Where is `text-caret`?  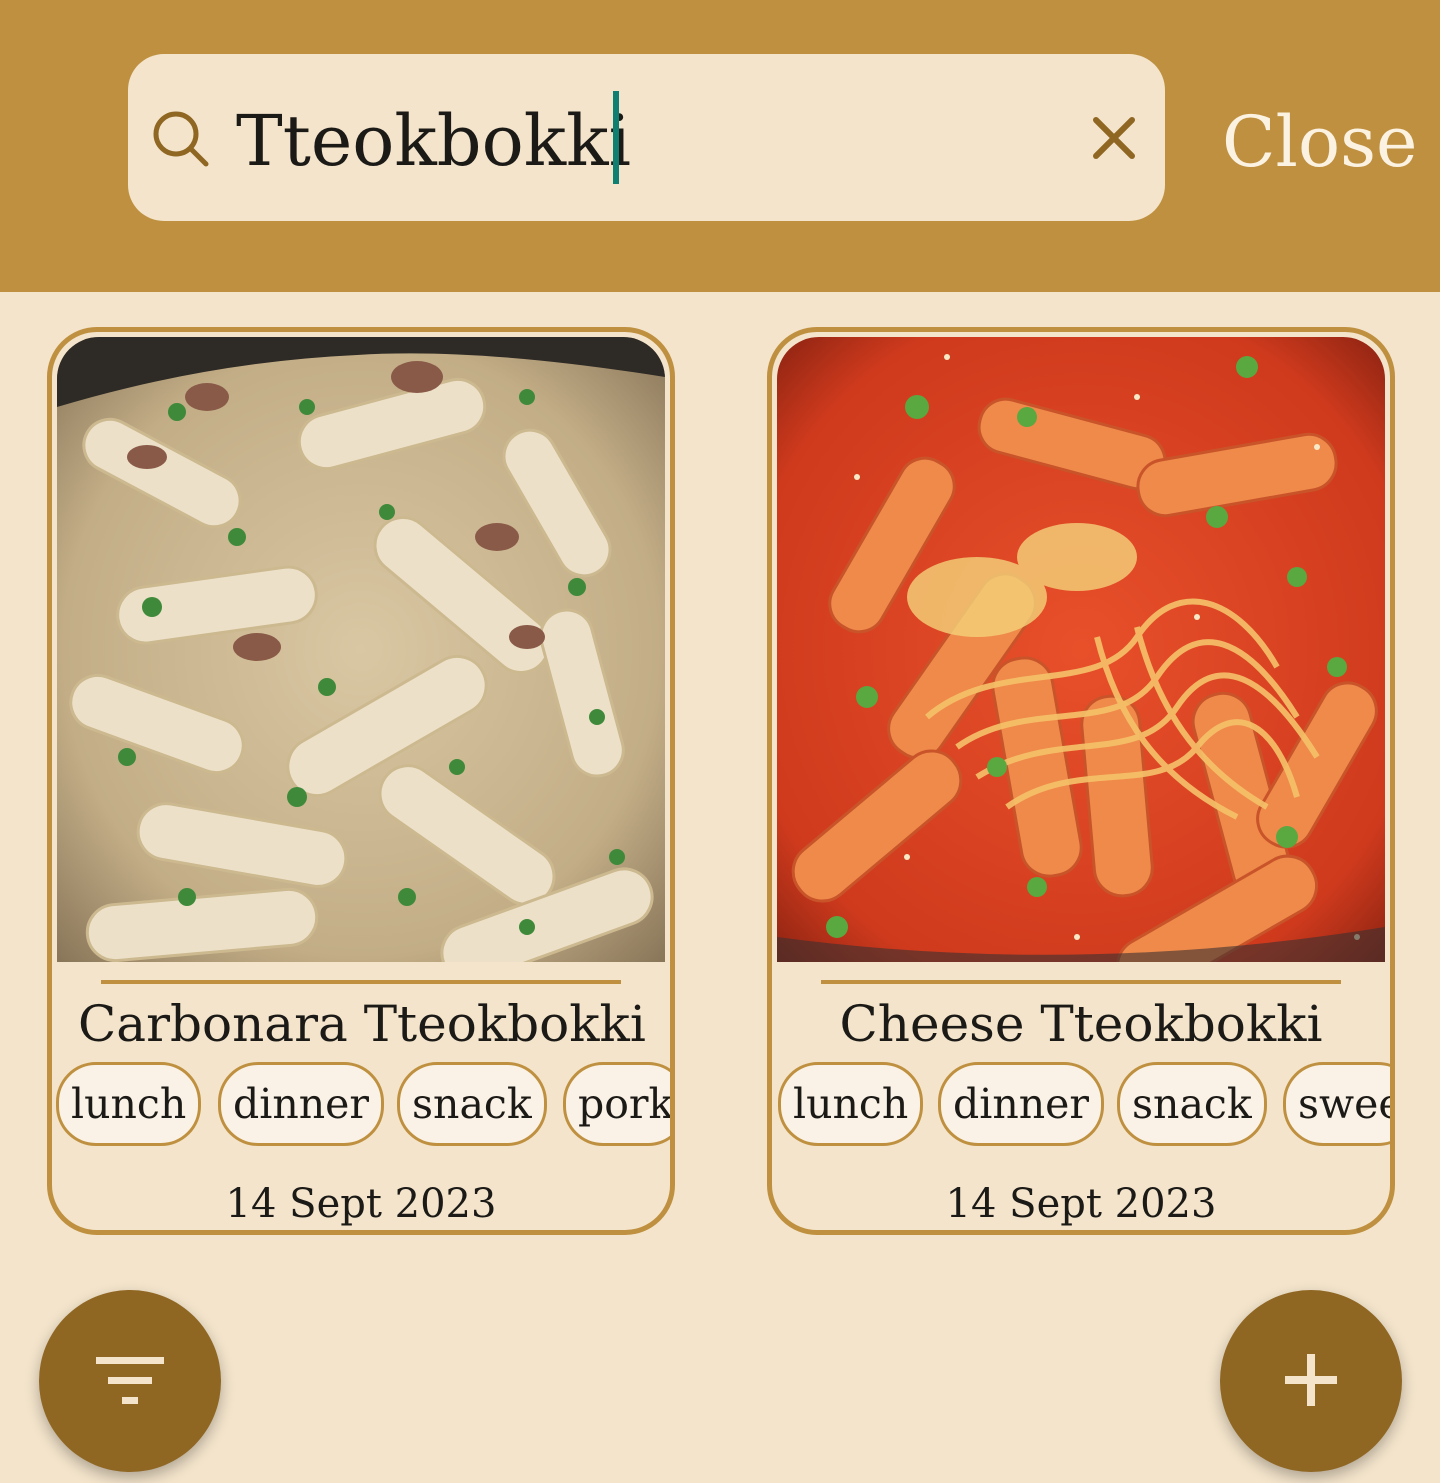 text-caret is located at coordinates (616, 137).